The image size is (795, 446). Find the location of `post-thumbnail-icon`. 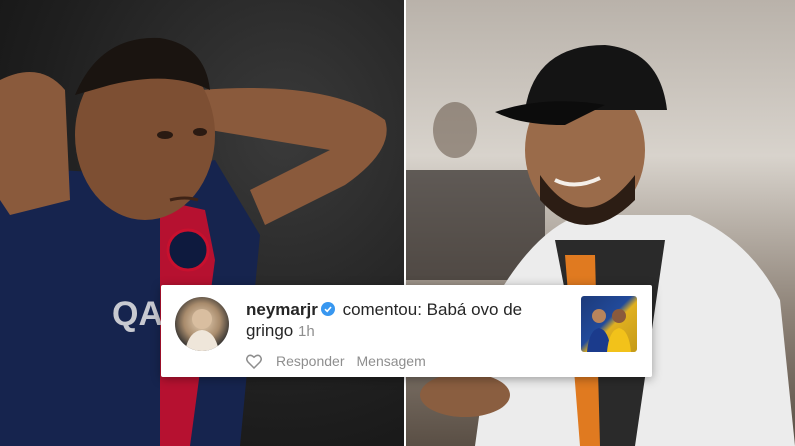

post-thumbnail-icon is located at coordinates (609, 324).